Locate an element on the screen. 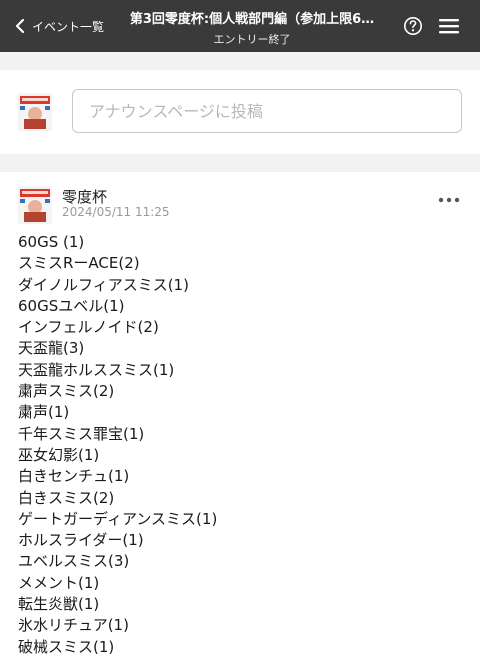 This screenshot has width=480, height=672. list-item: 転生炎獣(1) is located at coordinates (59, 604).